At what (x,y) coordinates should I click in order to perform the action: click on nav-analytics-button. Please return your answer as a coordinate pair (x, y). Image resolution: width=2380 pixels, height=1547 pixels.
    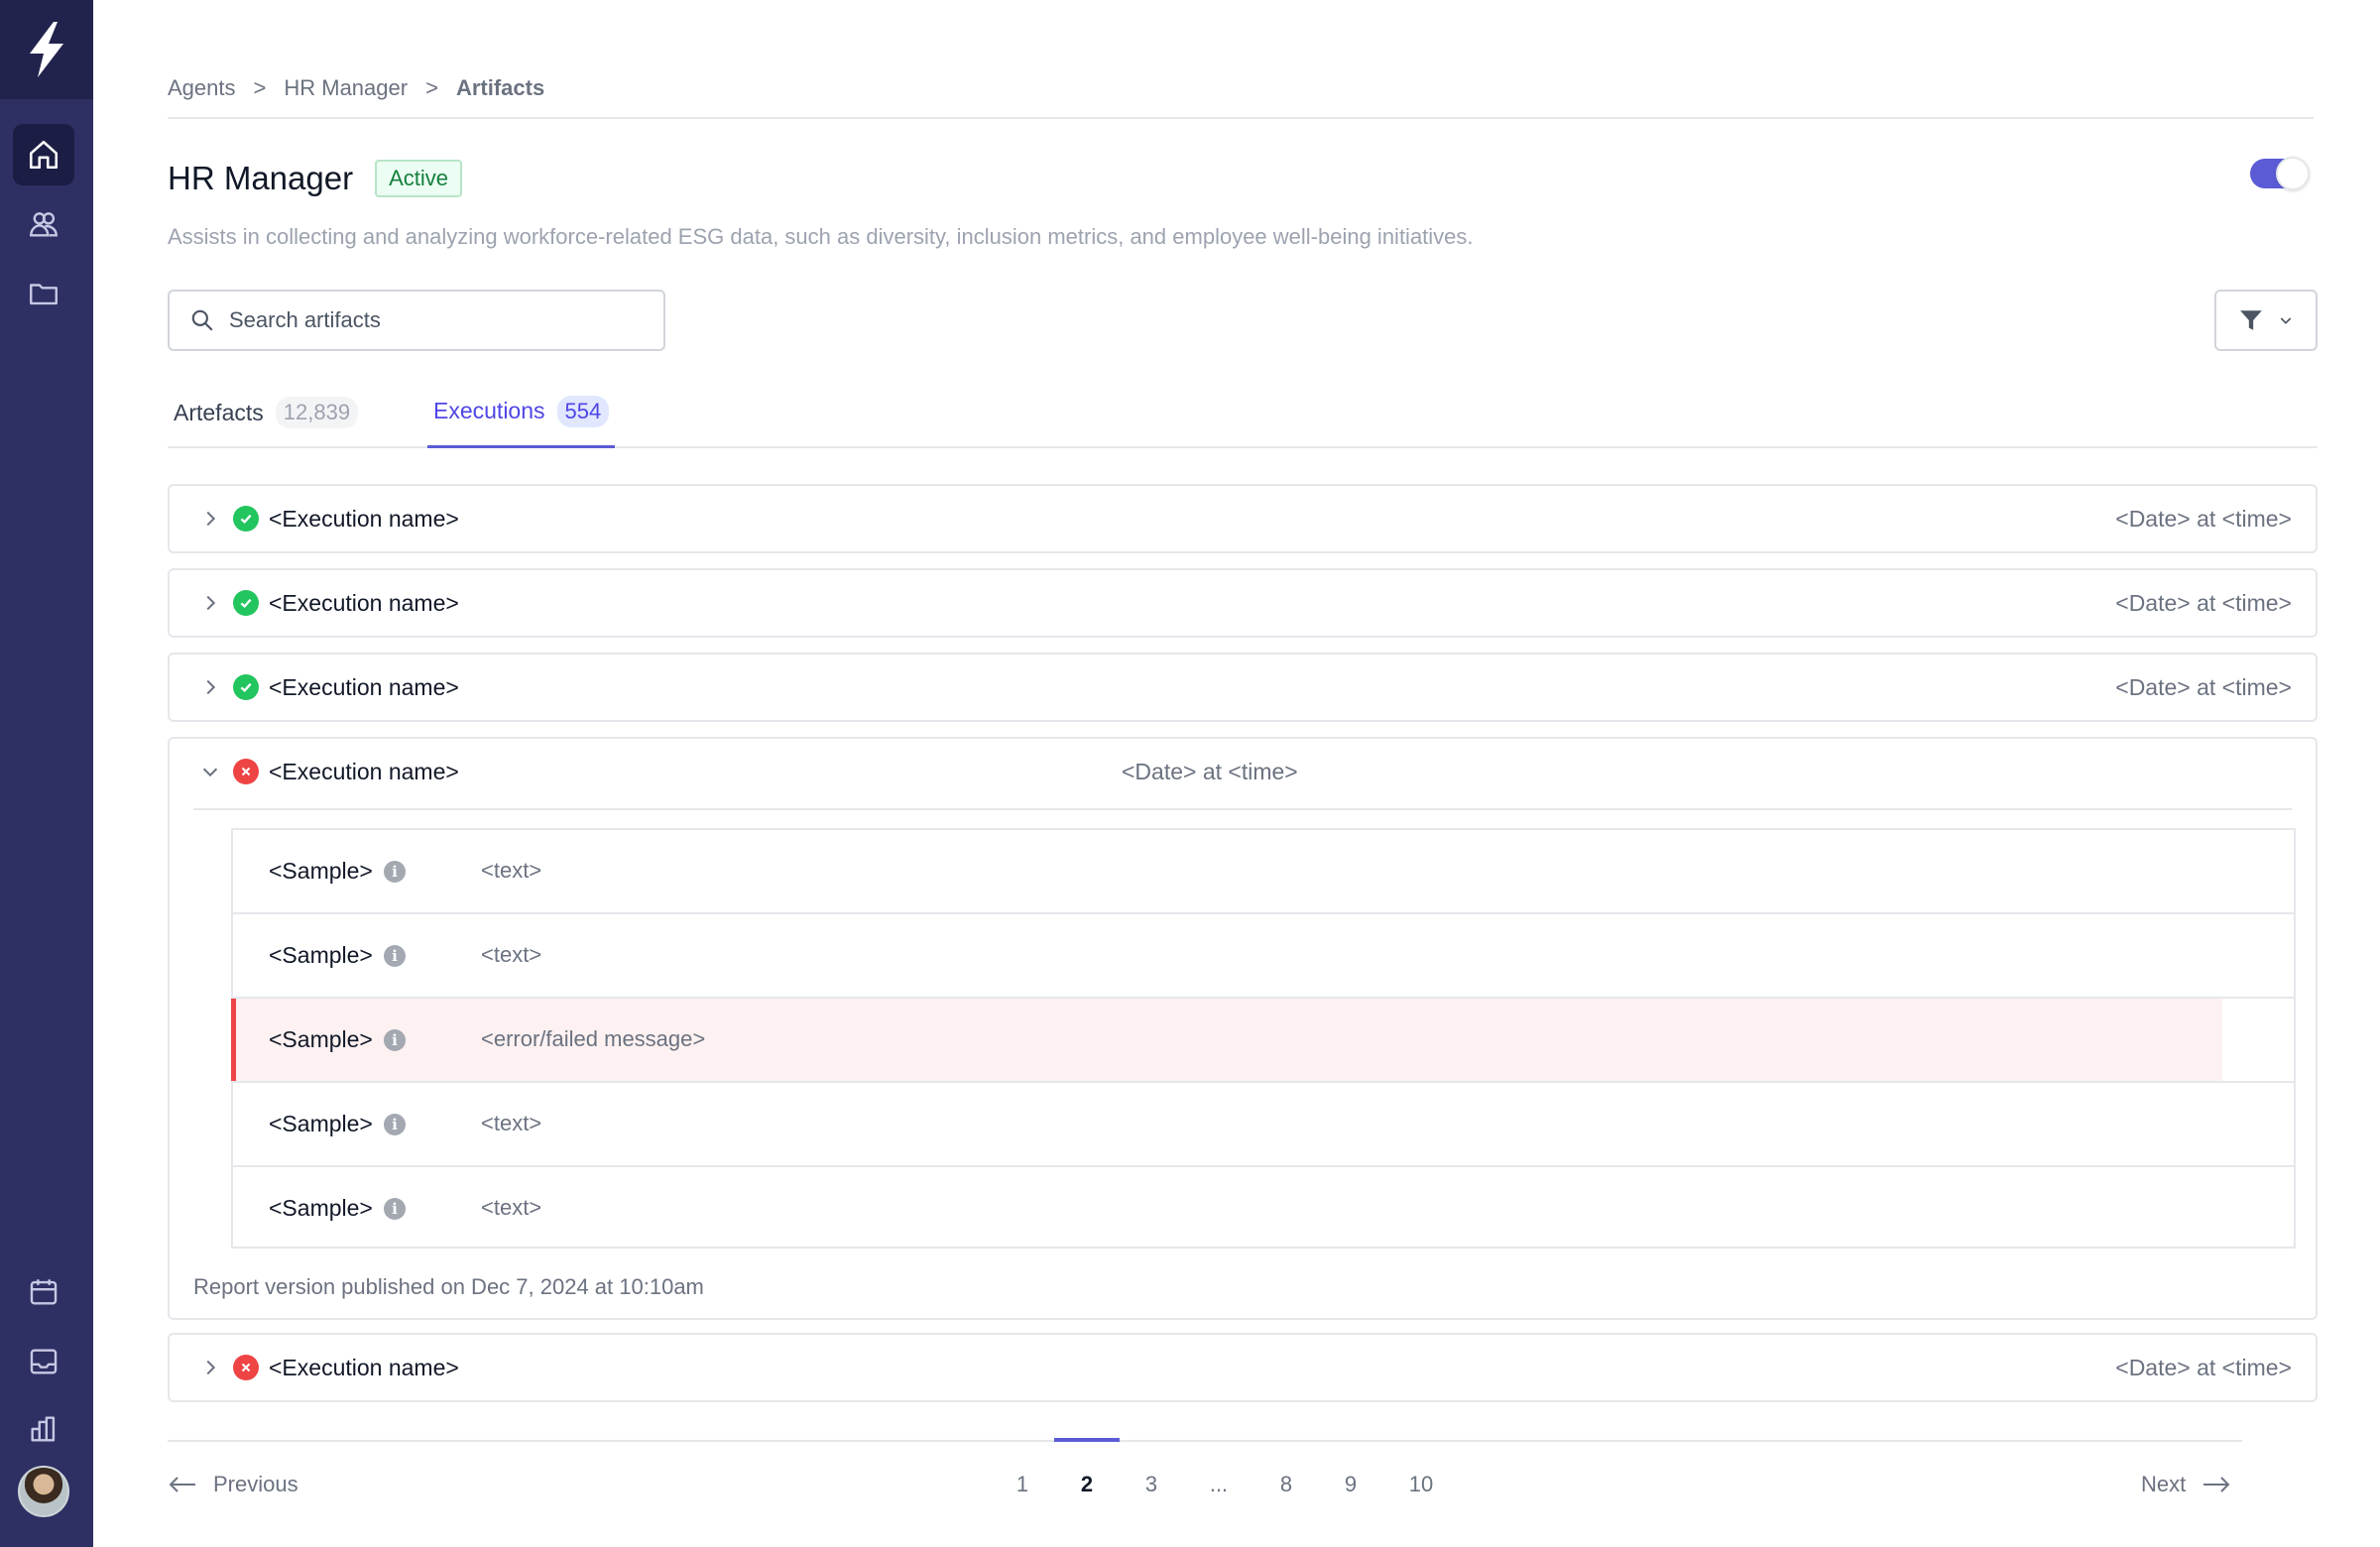
    Looking at the image, I should click on (43, 1429).